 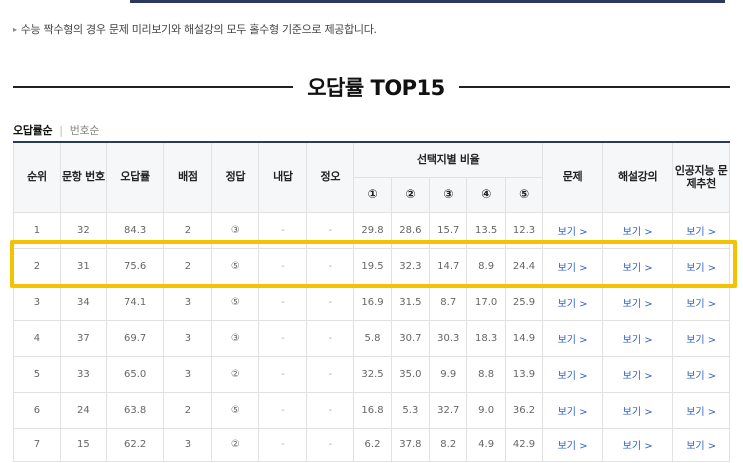 What do you see at coordinates (410, 302) in the screenshot?
I see `cell-choice-2: 31.5` at bounding box center [410, 302].